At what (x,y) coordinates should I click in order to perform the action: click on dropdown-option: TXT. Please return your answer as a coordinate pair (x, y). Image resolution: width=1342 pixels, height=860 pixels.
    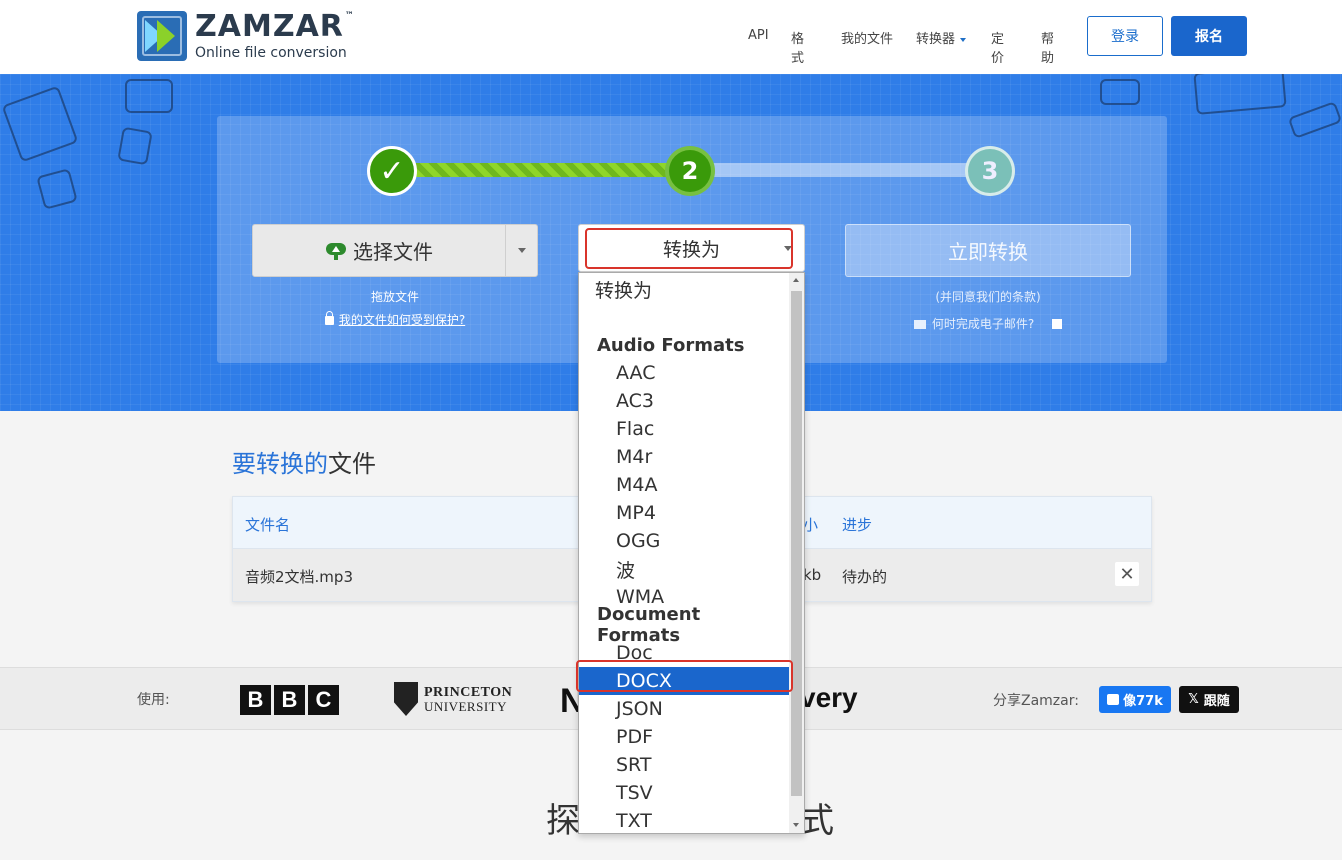
    Looking at the image, I should click on (684, 820).